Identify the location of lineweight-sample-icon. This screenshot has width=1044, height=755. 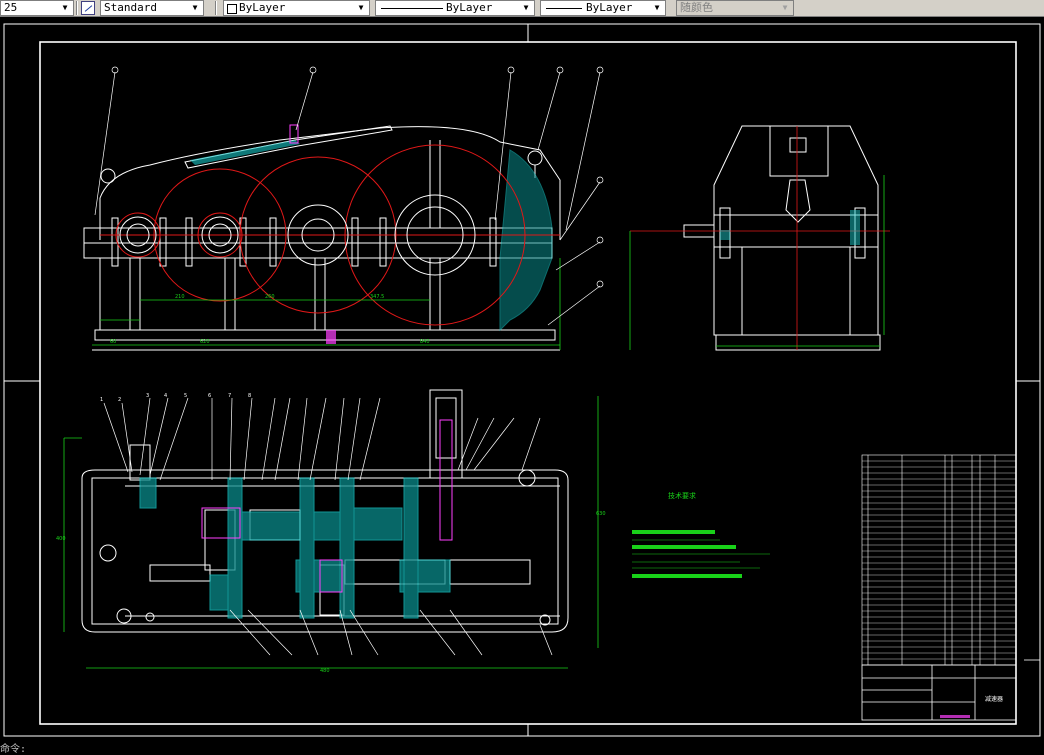
(564, 8).